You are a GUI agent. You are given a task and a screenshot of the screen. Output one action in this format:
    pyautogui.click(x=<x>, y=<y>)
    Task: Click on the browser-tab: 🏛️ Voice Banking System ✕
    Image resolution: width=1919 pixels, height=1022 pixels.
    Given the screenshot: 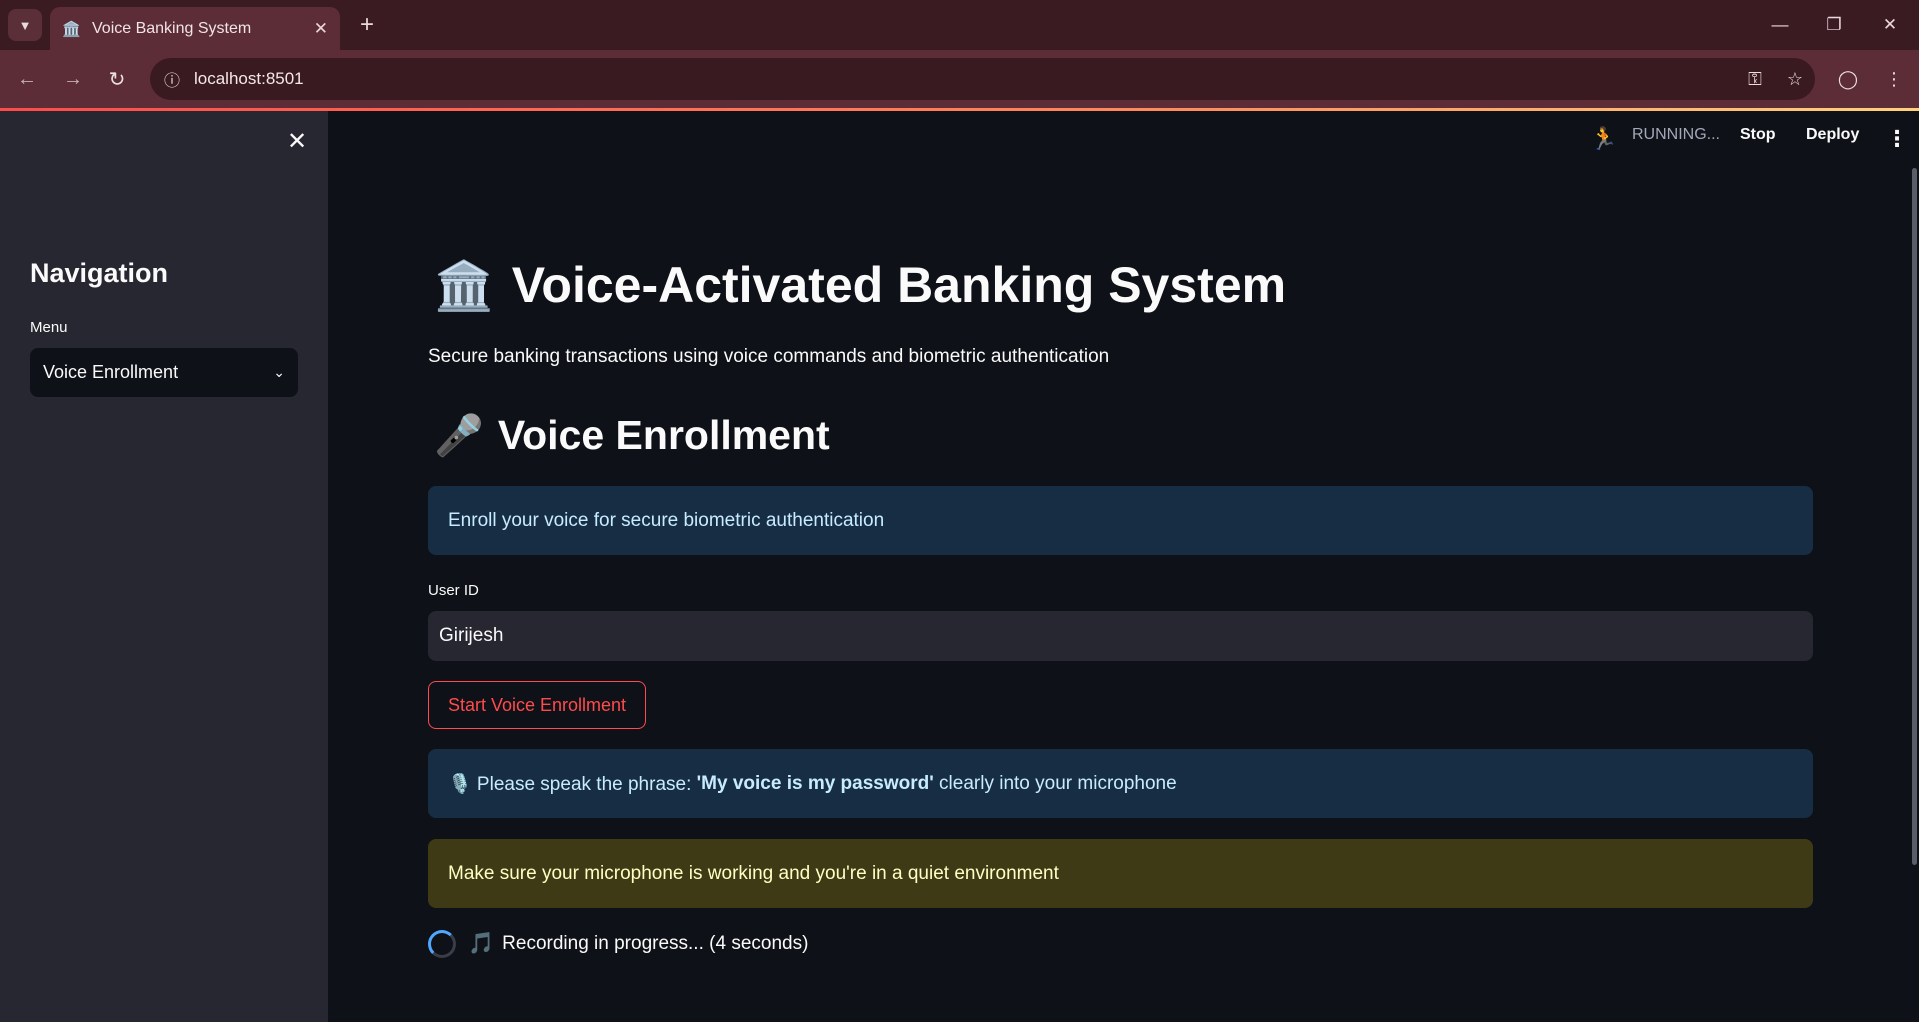 What is the action you would take?
    pyautogui.click(x=195, y=28)
    